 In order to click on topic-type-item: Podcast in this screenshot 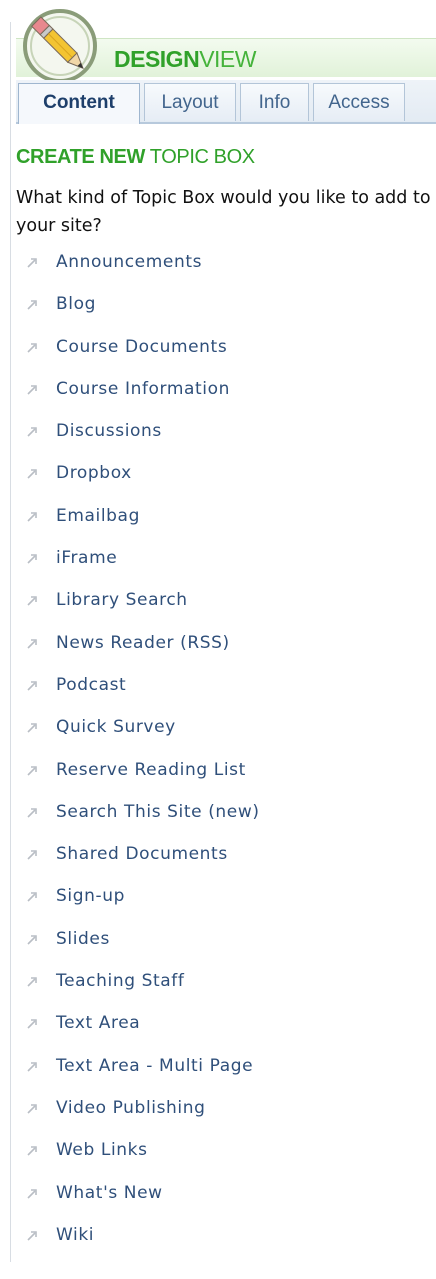, I will do `click(218, 688)`.